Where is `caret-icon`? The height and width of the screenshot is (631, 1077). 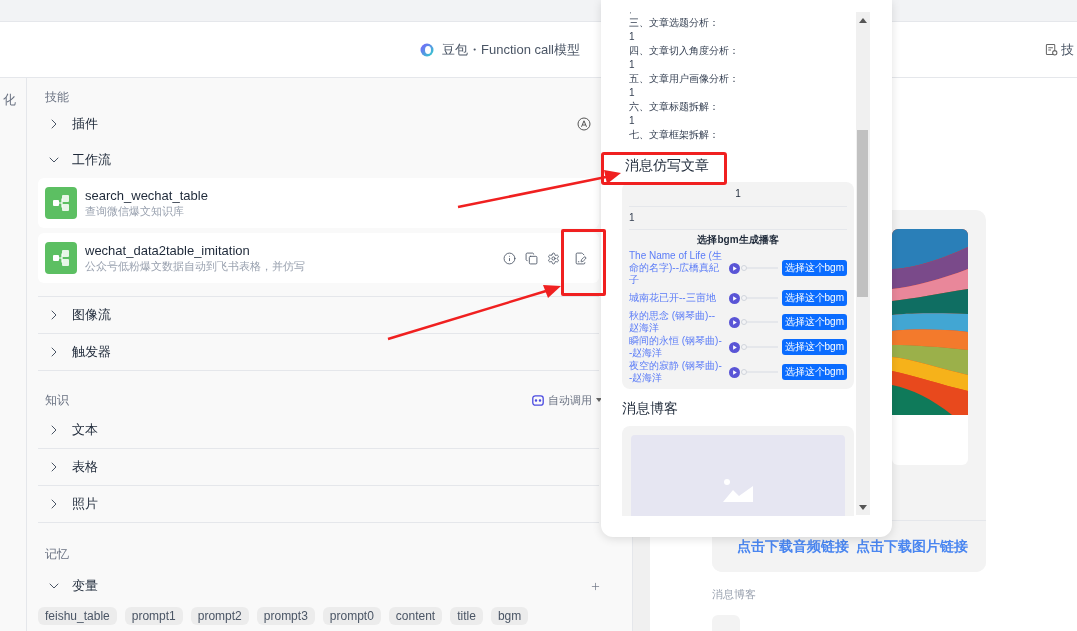 caret-icon is located at coordinates (599, 400).